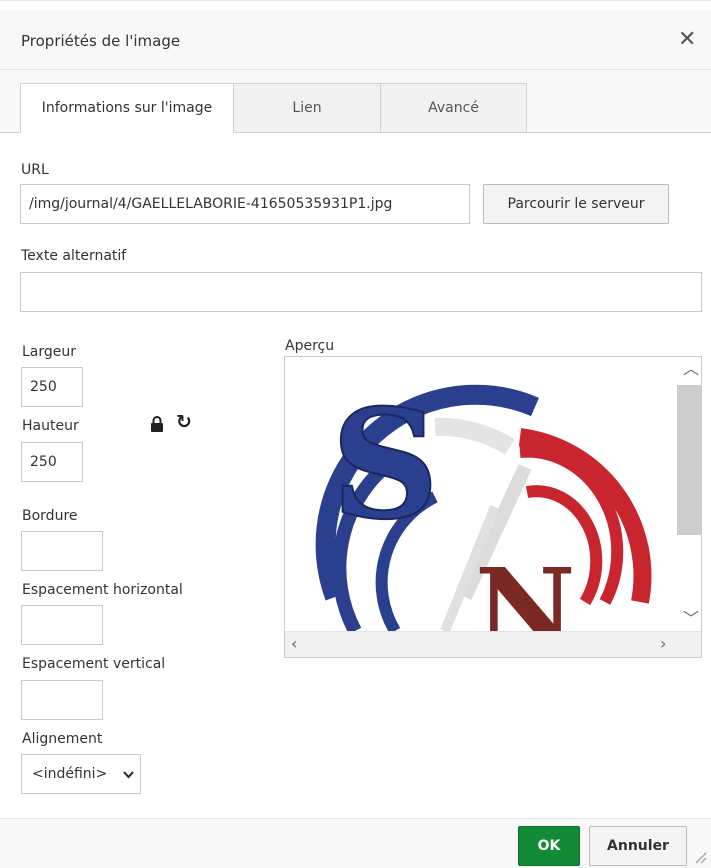 Image resolution: width=711 pixels, height=868 pixels. What do you see at coordinates (50, 426) in the screenshot?
I see `height-label: Hauteur` at bounding box center [50, 426].